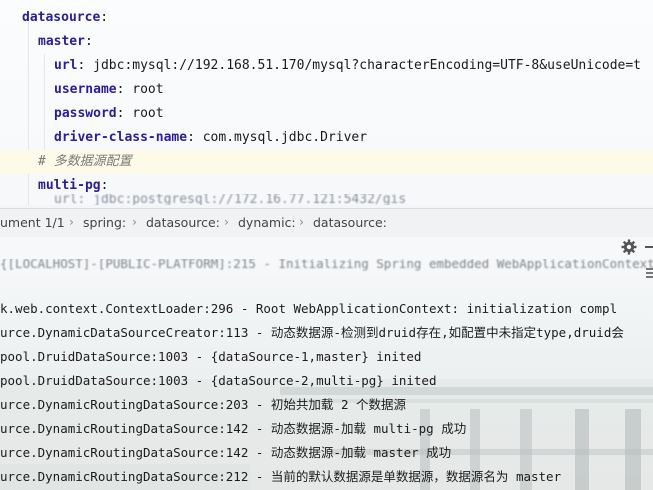 Image resolution: width=653 pixels, height=490 pixels. Describe the element at coordinates (32, 222) in the screenshot. I see `breadcrumb-item-document: ument 1/1` at that location.